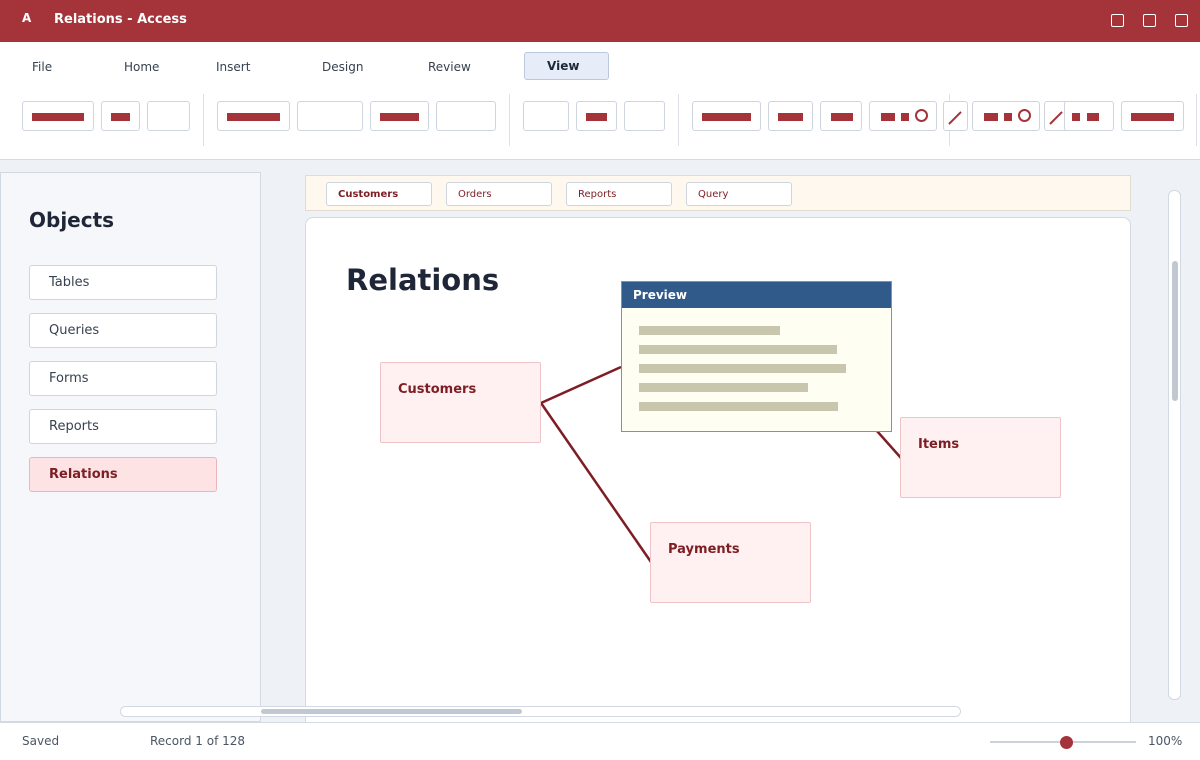 The image size is (1200, 760). Describe the element at coordinates (1181, 20) in the screenshot. I see `close-icon` at that location.